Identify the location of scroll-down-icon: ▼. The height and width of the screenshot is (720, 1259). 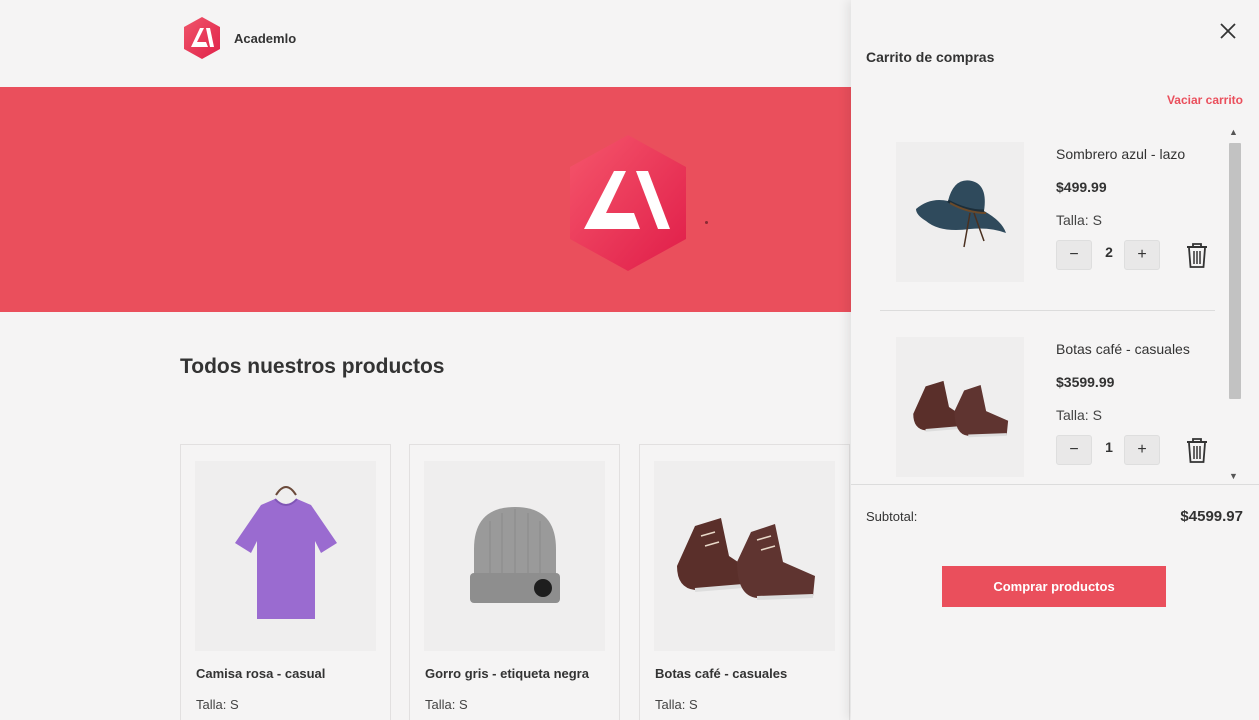
(1233, 476).